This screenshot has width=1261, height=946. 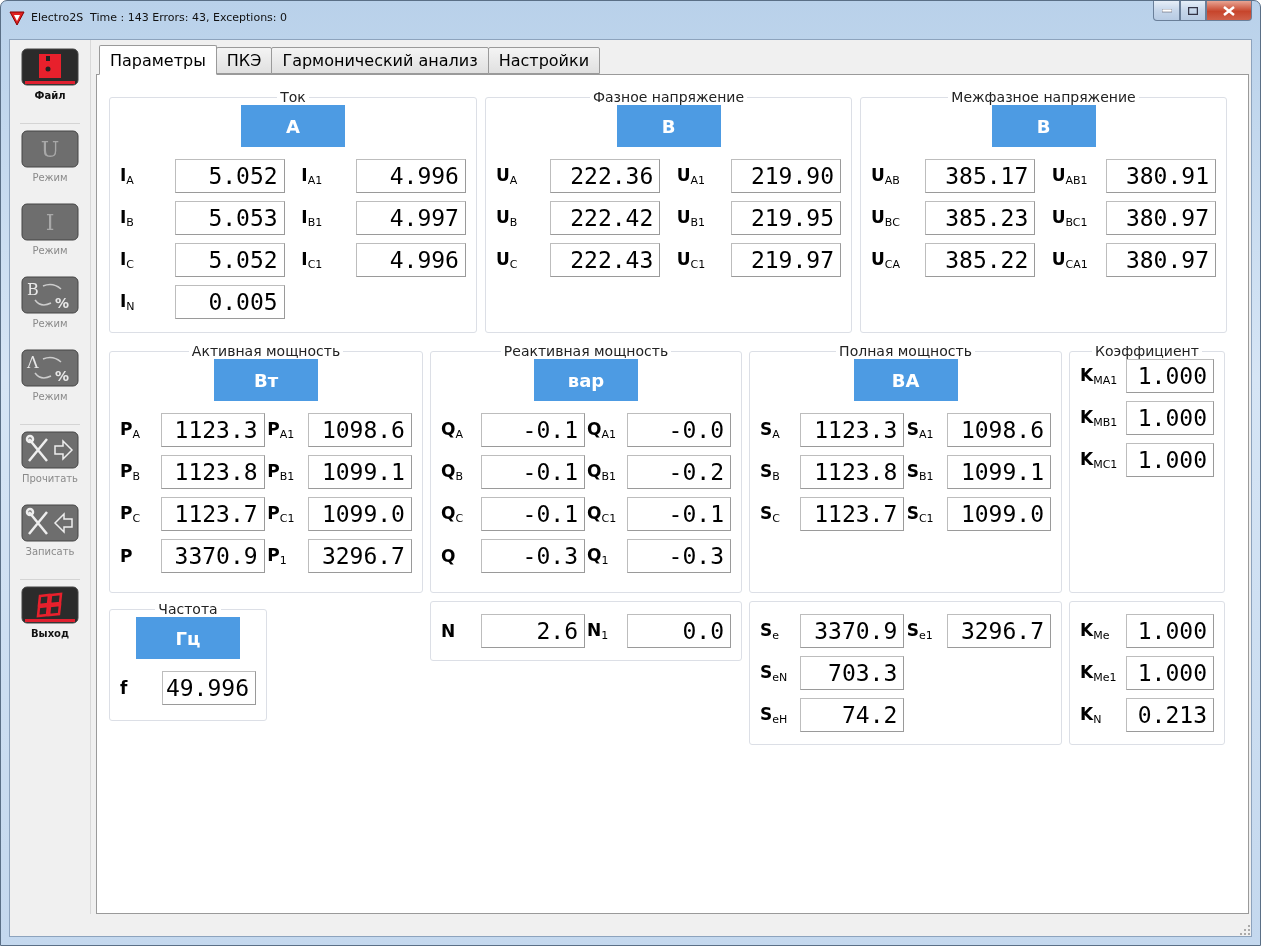 I want to click on unit-button: Гц, so click(x=188, y=638).